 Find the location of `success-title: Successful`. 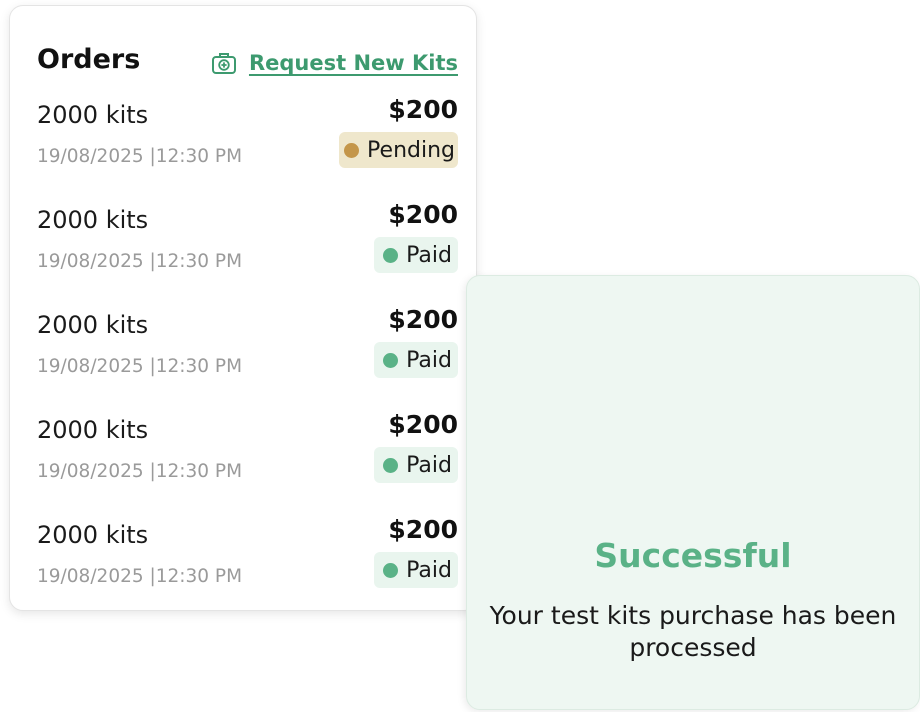

success-title: Successful is located at coordinates (693, 555).